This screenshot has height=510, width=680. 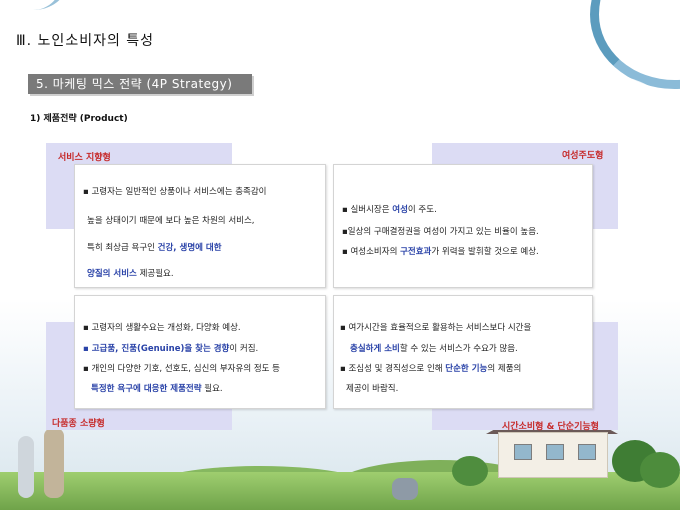 What do you see at coordinates (140, 84) in the screenshot?
I see `banner-title: 5. 마케팅 믹스 전략 (4P Strategy)` at bounding box center [140, 84].